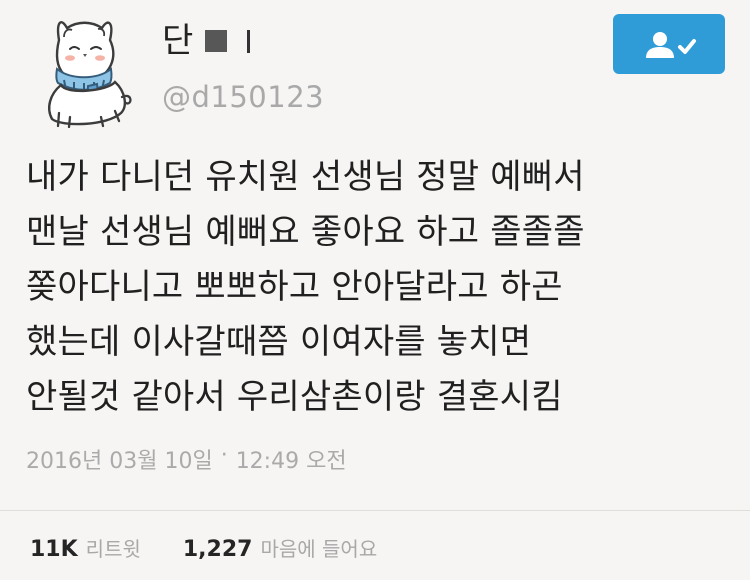 This screenshot has width=750, height=580. I want to click on display-name: 단, so click(178, 41).